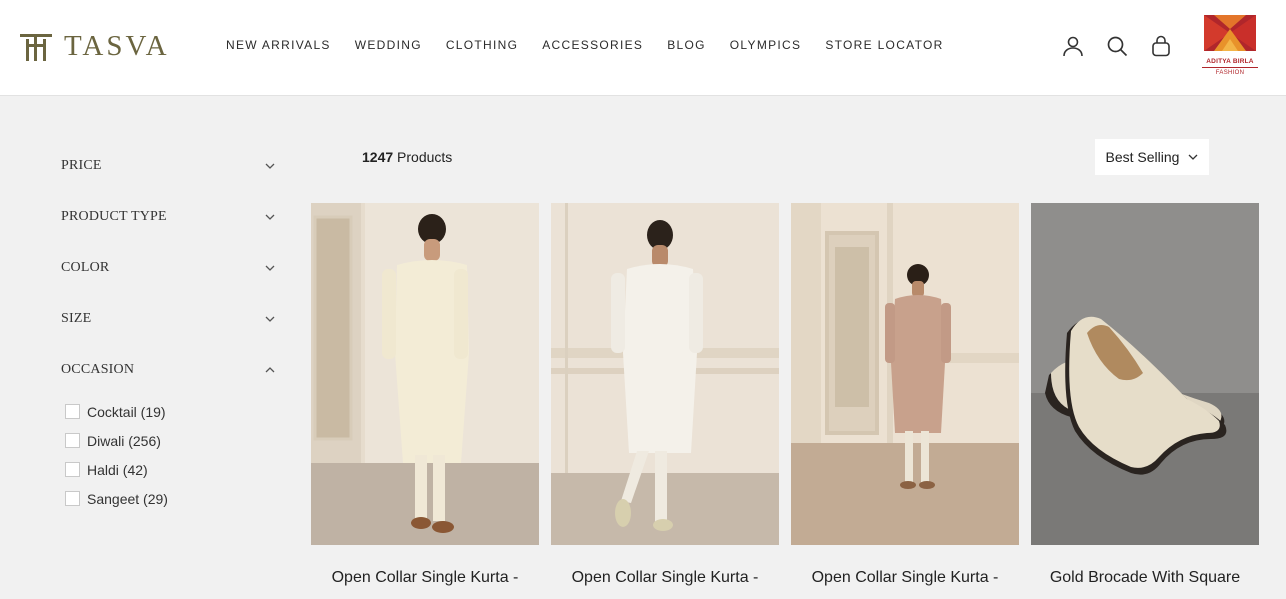 The height and width of the screenshot is (599, 1286). Describe the element at coordinates (1073, 46) in the screenshot. I see `account-icon` at that location.